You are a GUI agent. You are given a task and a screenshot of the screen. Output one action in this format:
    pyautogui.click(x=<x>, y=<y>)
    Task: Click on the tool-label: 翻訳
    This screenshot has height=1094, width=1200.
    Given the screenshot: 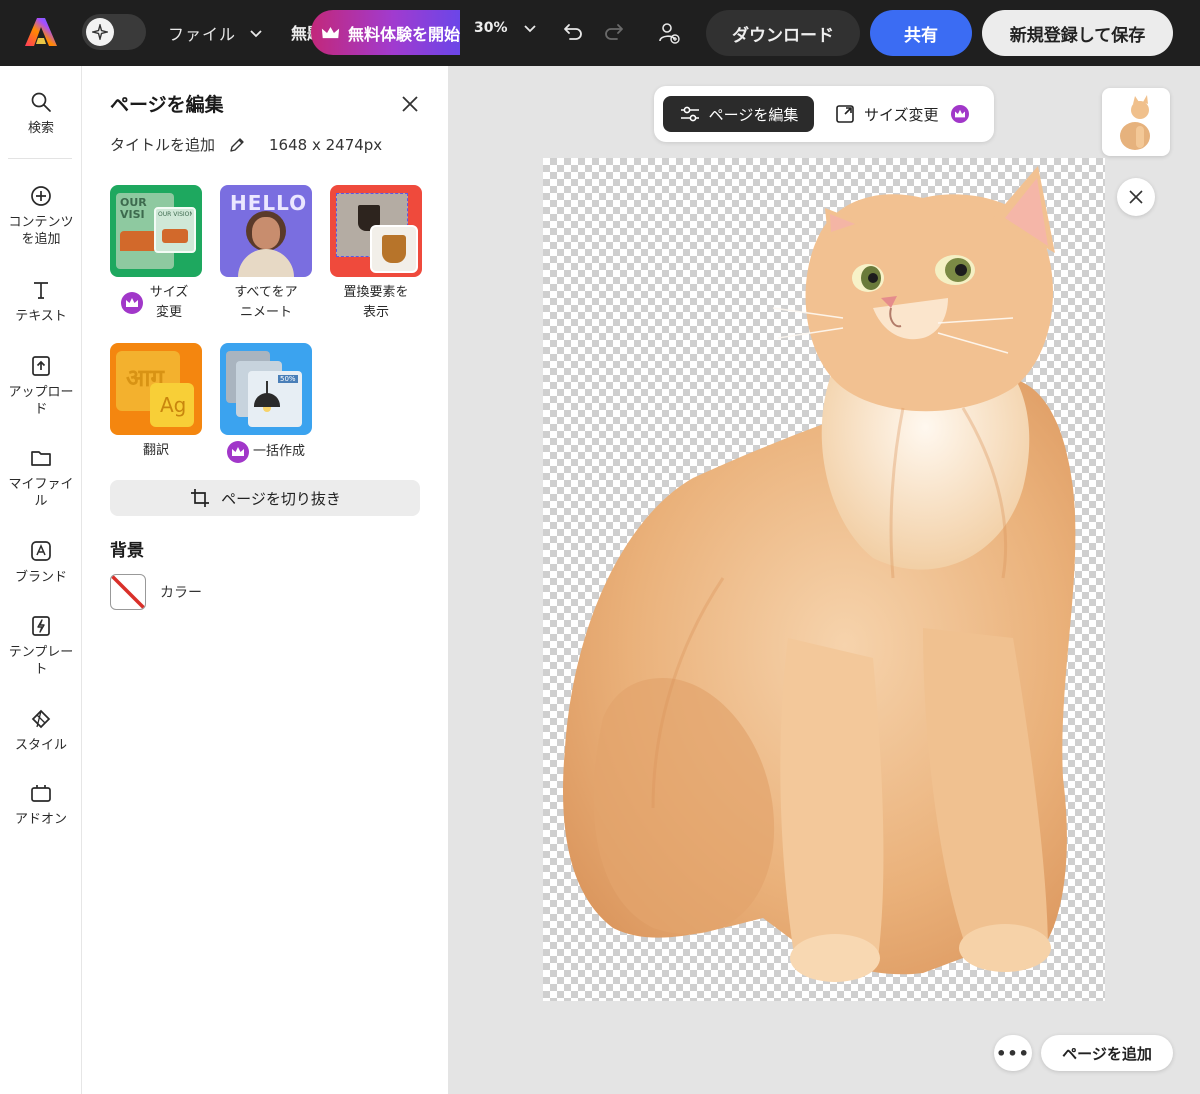 What is the action you would take?
    pyautogui.click(x=155, y=450)
    